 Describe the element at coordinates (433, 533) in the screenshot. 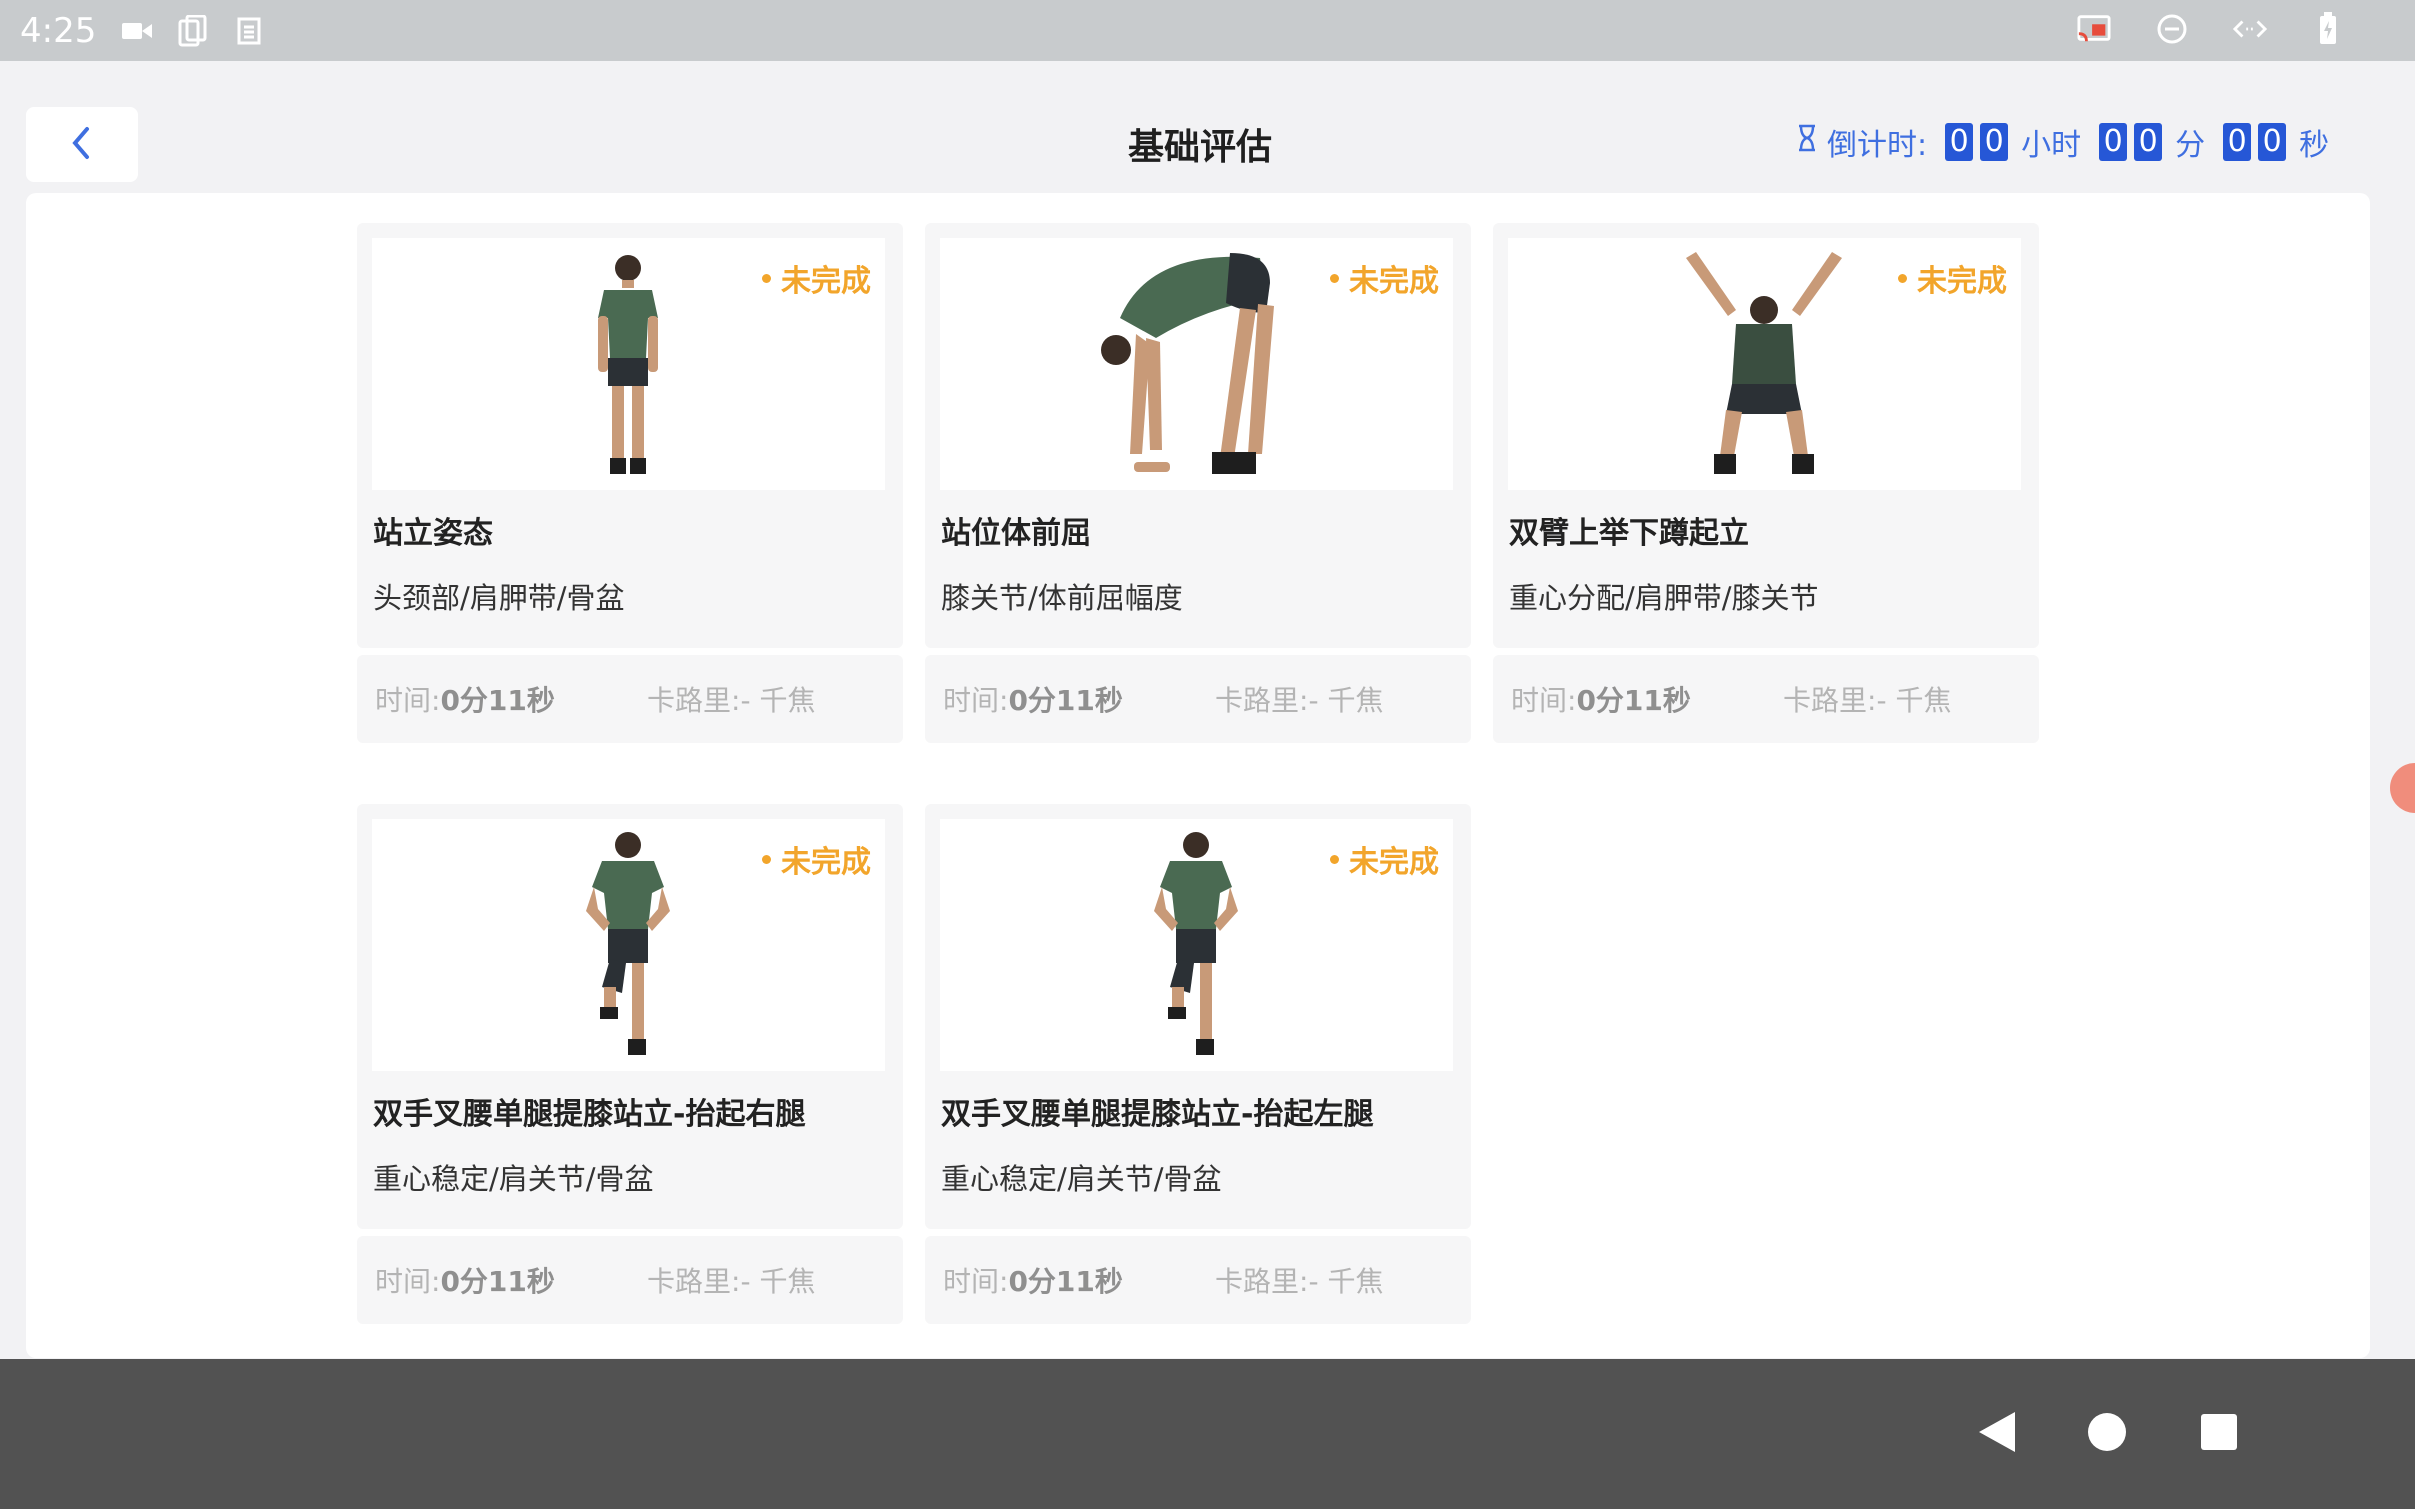

I see `card-title: 站立姿态` at that location.